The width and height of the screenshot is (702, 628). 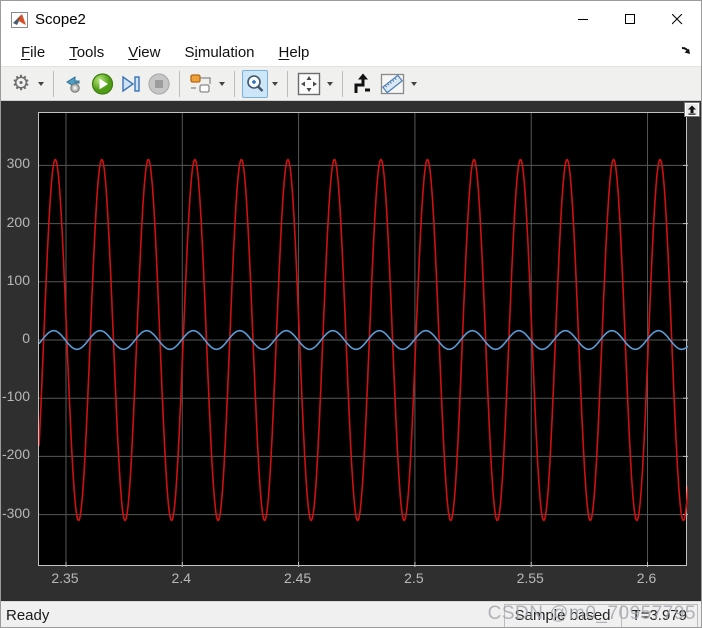 I want to click on x-tick-label: 2.45, so click(x=297, y=578).